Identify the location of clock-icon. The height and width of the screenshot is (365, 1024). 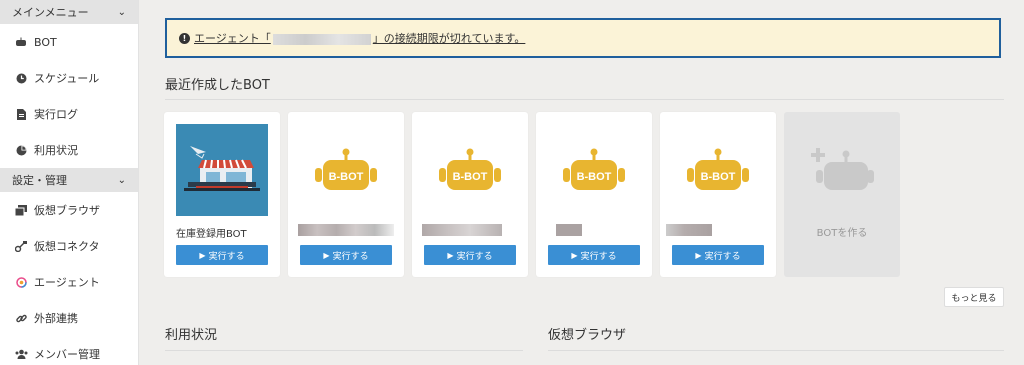
(21, 78).